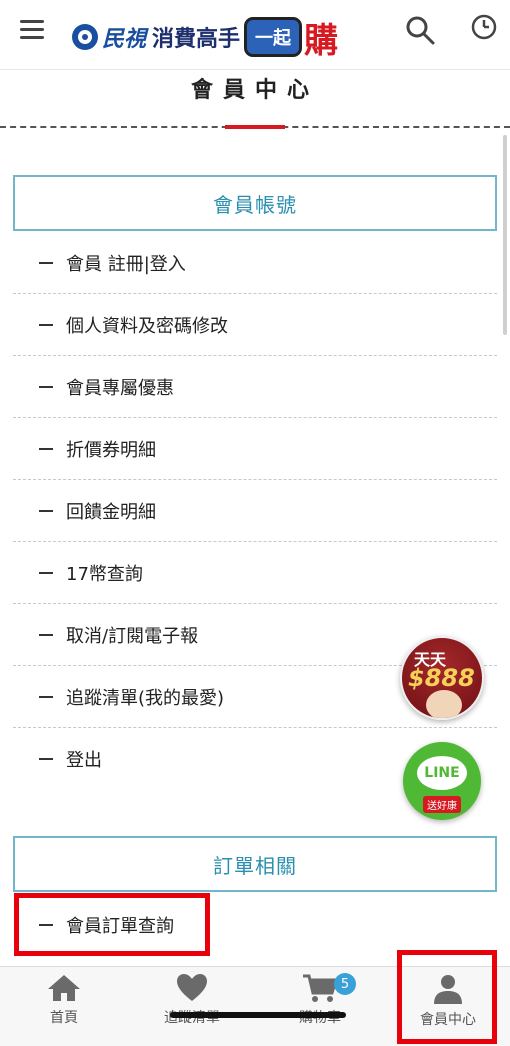  What do you see at coordinates (484, 27) in the screenshot?
I see `history-icon` at bounding box center [484, 27].